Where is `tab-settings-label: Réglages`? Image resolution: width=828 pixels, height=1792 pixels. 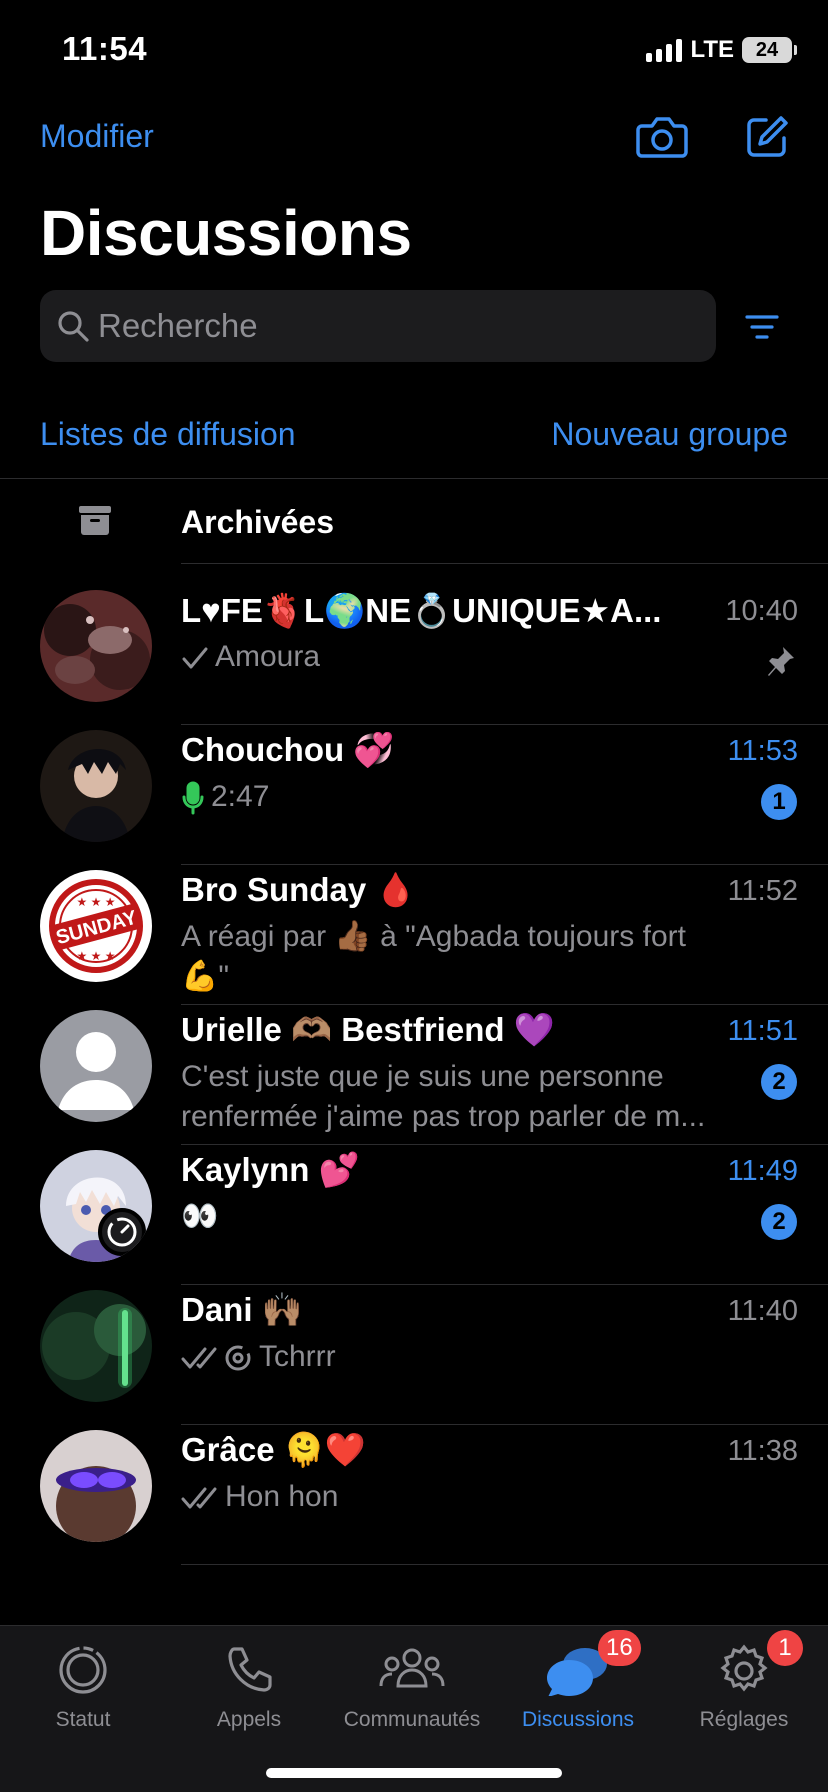 tab-settings-label: Réglages is located at coordinates (744, 1719).